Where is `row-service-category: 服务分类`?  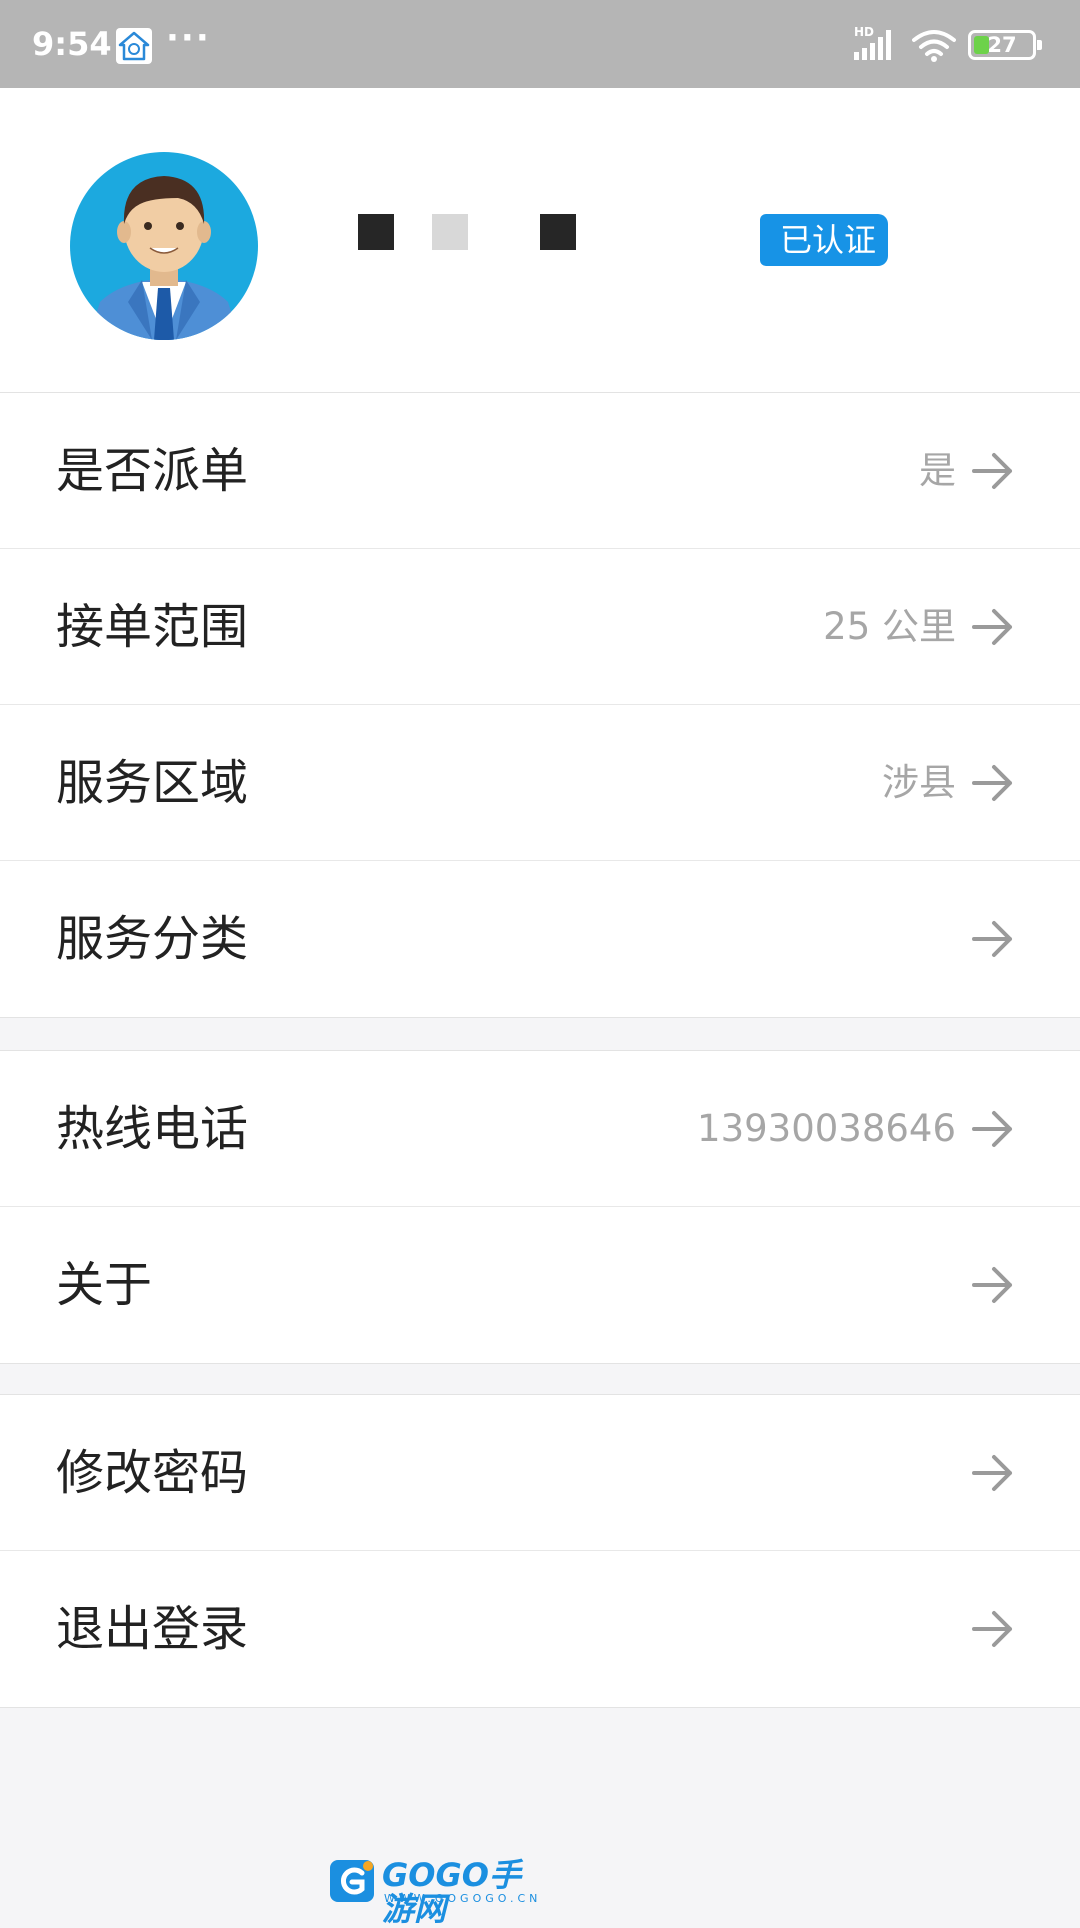
row-service-category: 服务分类 is located at coordinates (540, 939).